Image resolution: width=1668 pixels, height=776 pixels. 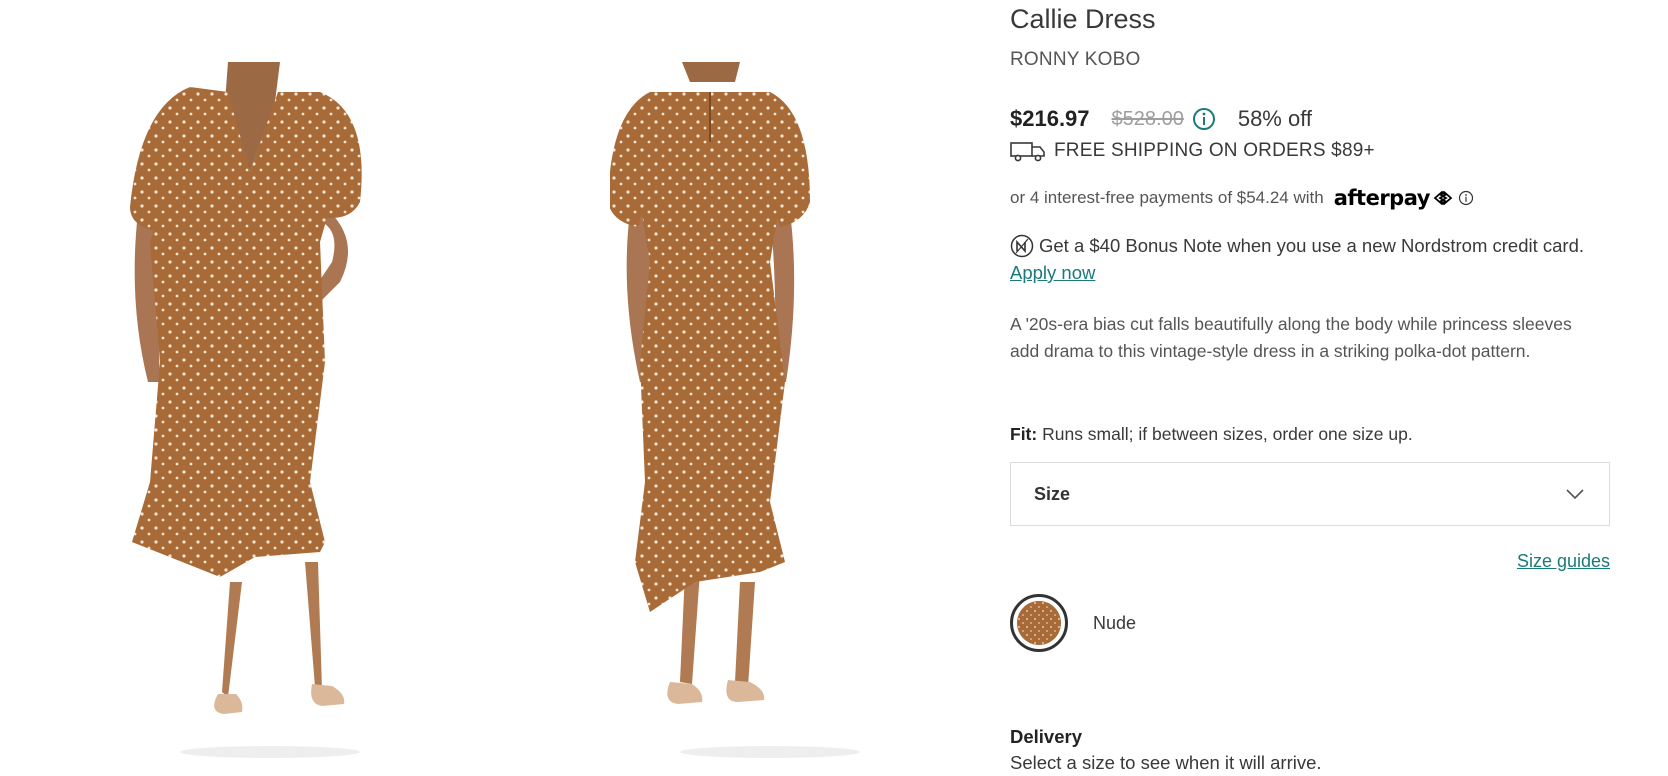 What do you see at coordinates (1310, 494) in the screenshot?
I see `size-dropdown: Size` at bounding box center [1310, 494].